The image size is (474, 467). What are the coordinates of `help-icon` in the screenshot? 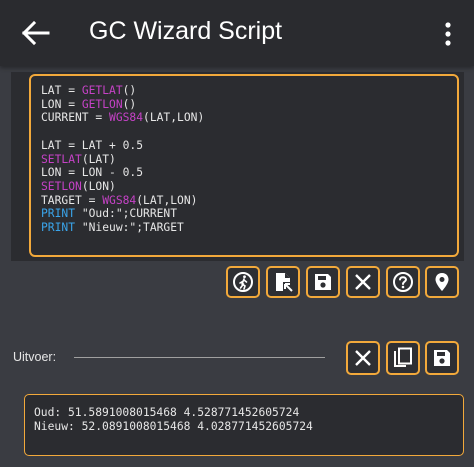 It's located at (403, 282).